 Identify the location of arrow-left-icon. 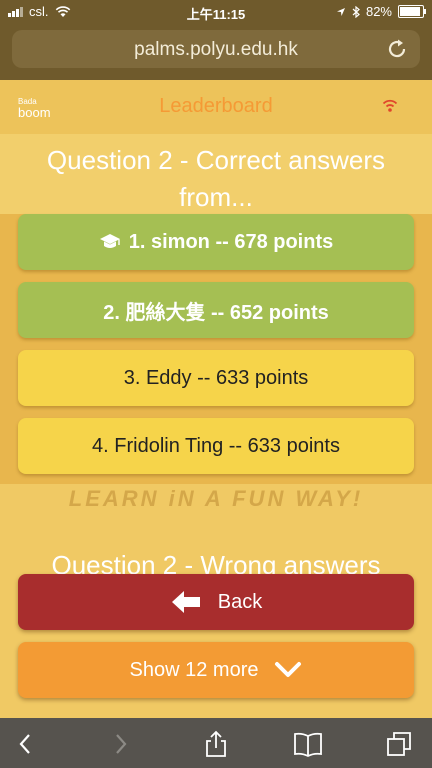
(185, 602).